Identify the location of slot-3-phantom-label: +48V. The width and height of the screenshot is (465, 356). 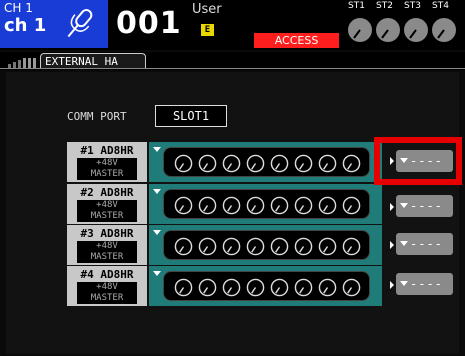
(107, 246).